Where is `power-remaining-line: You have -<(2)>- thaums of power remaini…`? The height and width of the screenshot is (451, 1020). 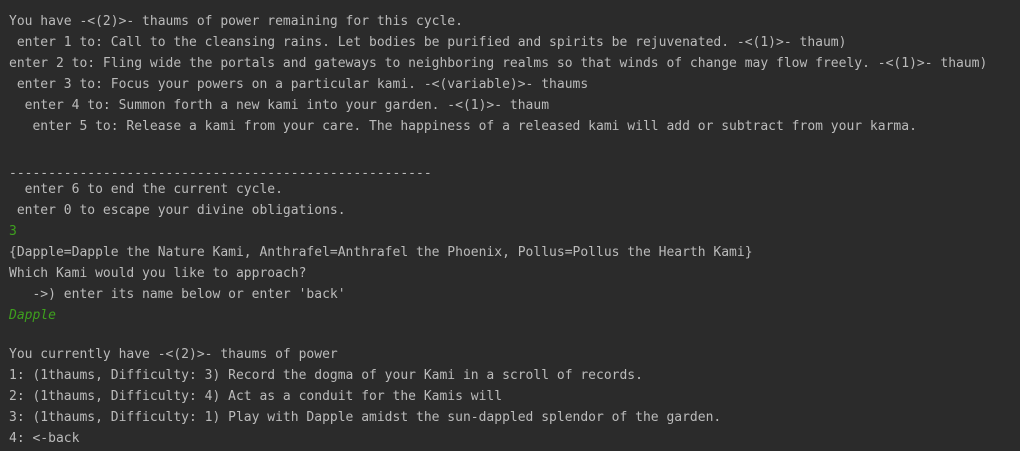 power-remaining-line: You have -<(2)>- thaums of power remaini… is located at coordinates (236, 21).